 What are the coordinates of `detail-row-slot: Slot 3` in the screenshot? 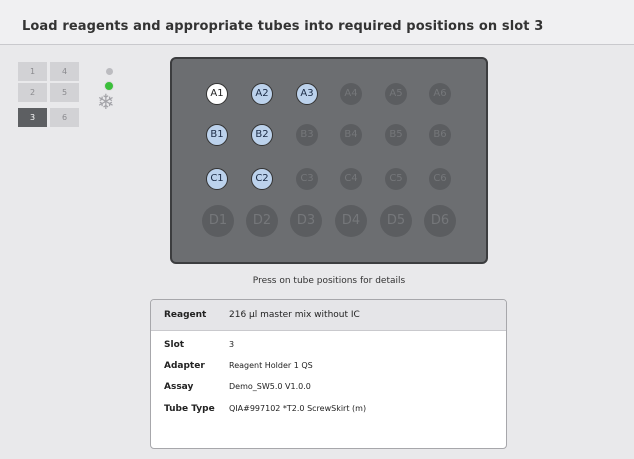 It's located at (328, 347).